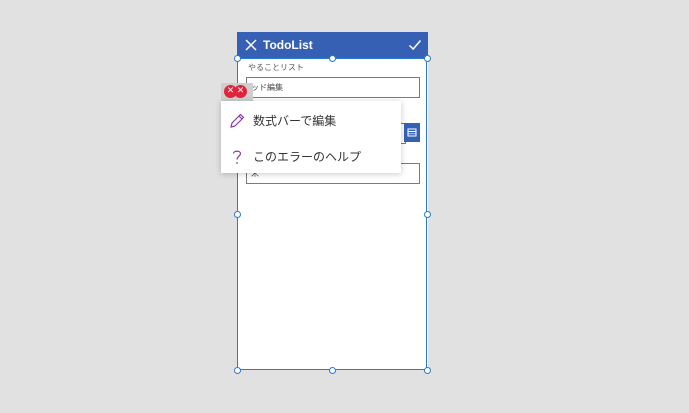 The image size is (689, 413). What do you see at coordinates (427, 58) in the screenshot?
I see `resize-handle-top-right` at bounding box center [427, 58].